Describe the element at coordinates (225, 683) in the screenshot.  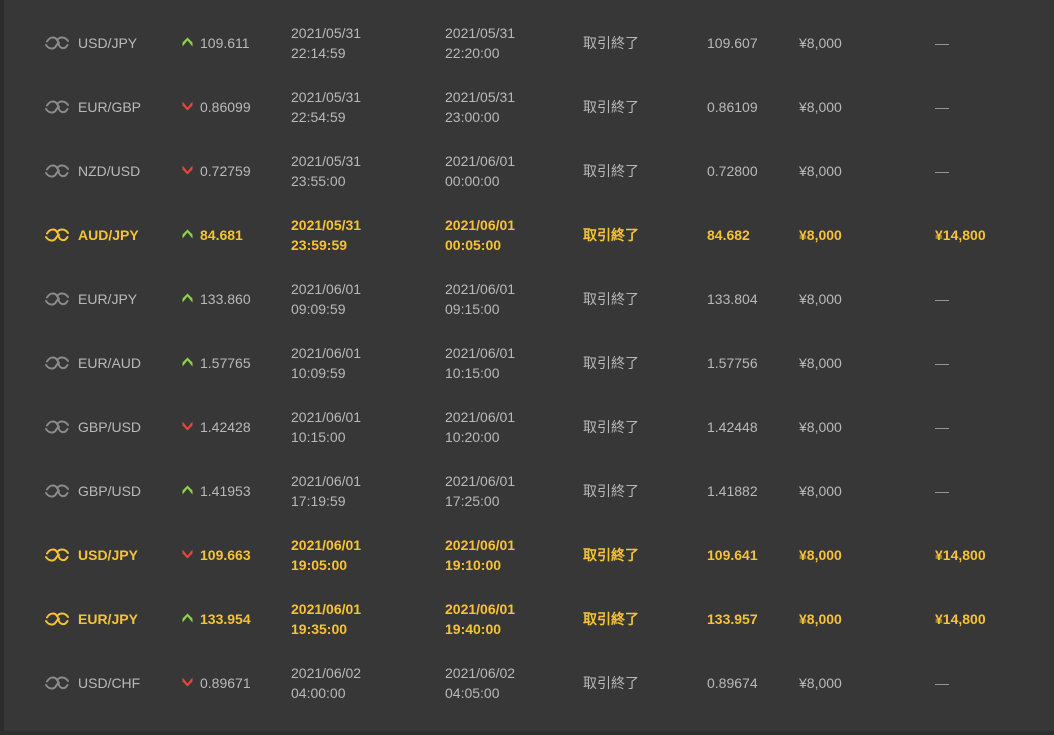
I see `entry-rate-value: 0.89671` at that location.